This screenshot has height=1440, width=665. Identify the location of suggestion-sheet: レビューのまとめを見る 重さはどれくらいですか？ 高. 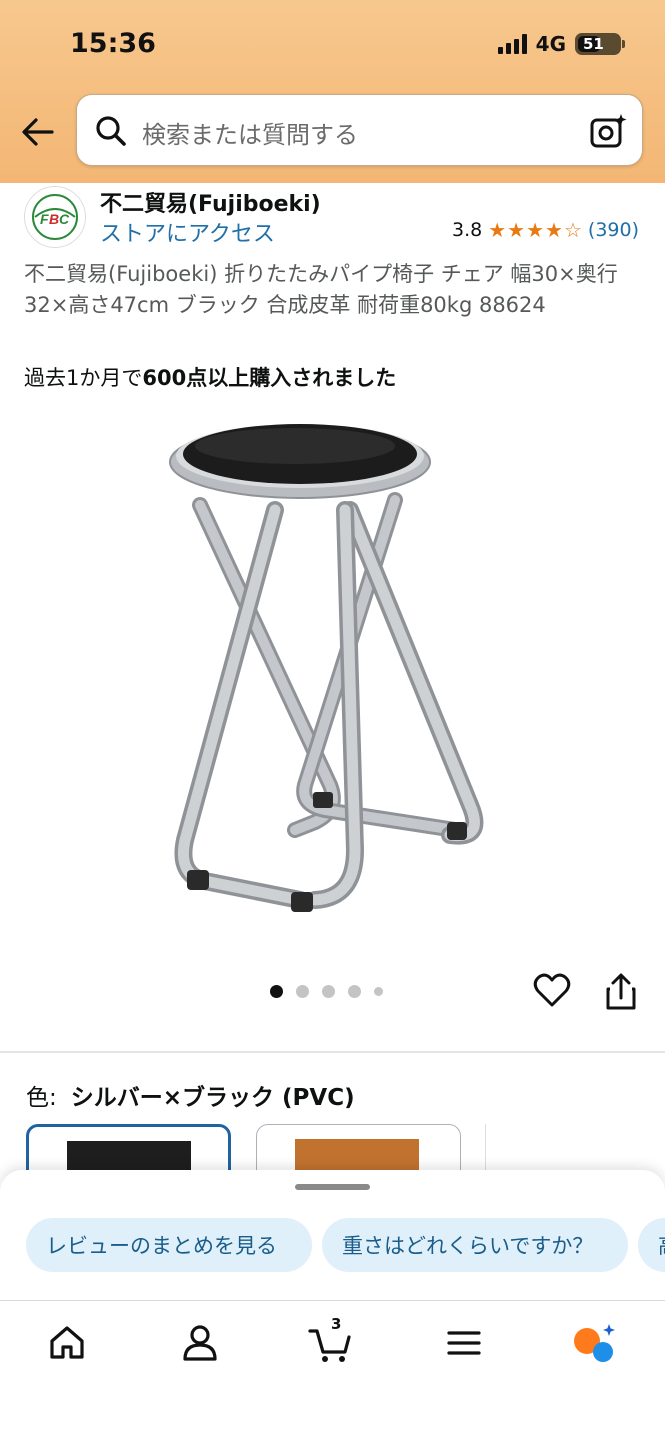
(332, 1235).